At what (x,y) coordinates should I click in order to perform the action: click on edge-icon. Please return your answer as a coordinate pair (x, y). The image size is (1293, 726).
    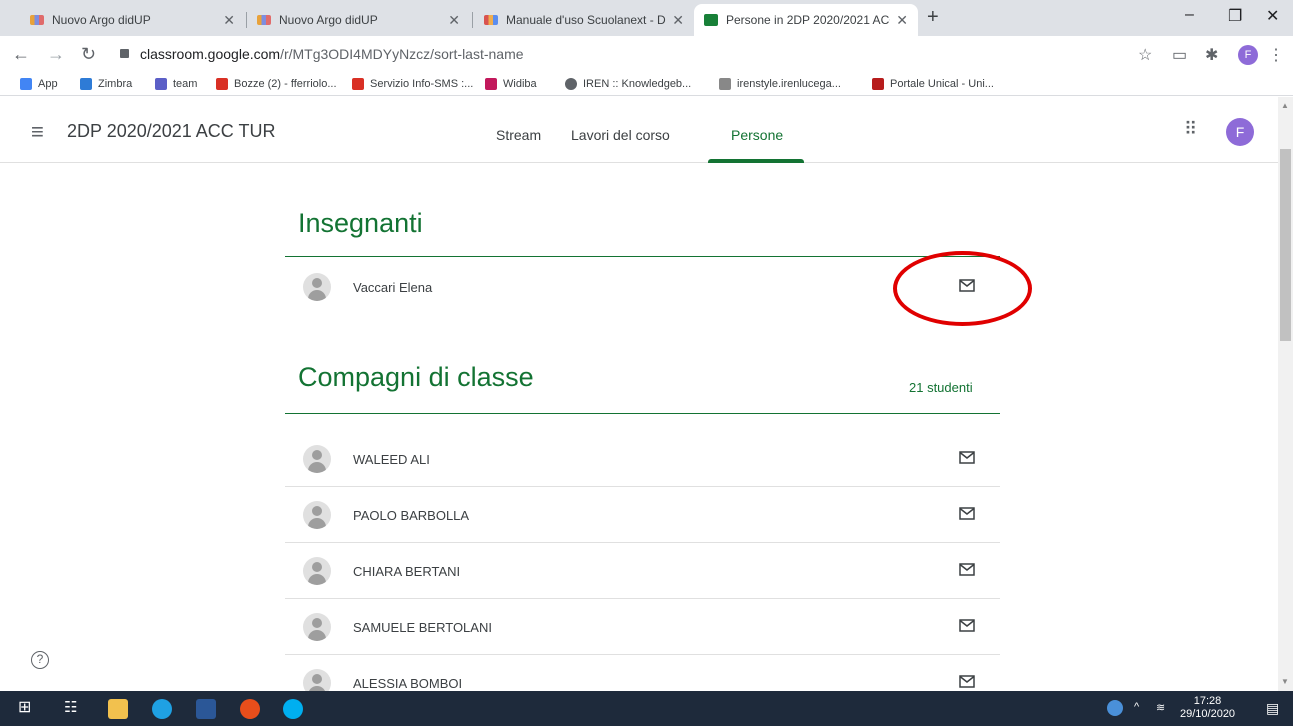
    Looking at the image, I should click on (162, 709).